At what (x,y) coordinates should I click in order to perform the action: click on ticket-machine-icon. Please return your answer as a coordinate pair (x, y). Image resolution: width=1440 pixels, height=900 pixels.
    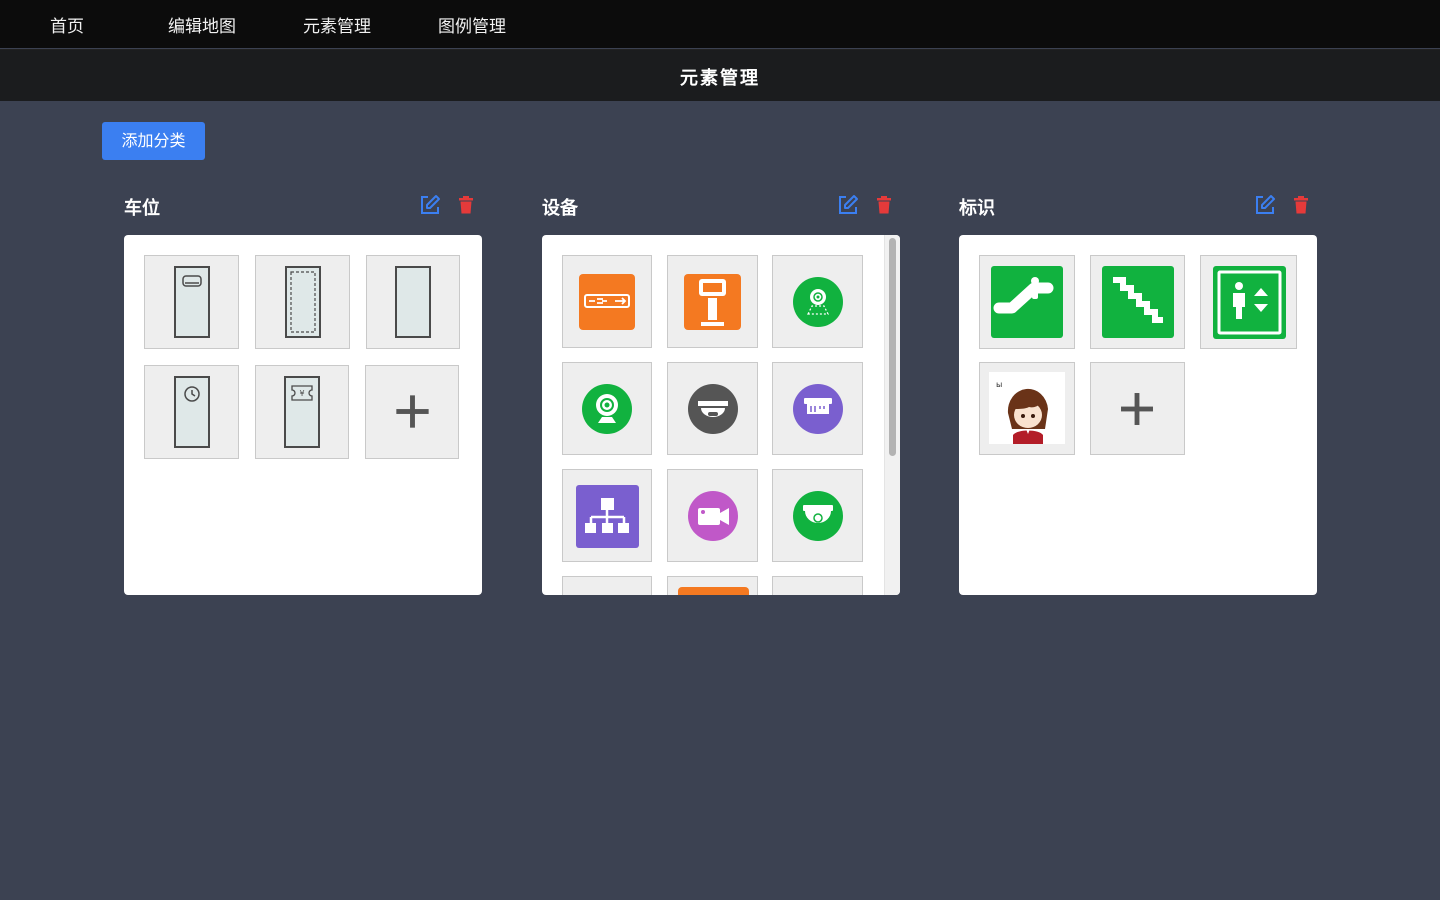
    Looking at the image, I should click on (712, 301).